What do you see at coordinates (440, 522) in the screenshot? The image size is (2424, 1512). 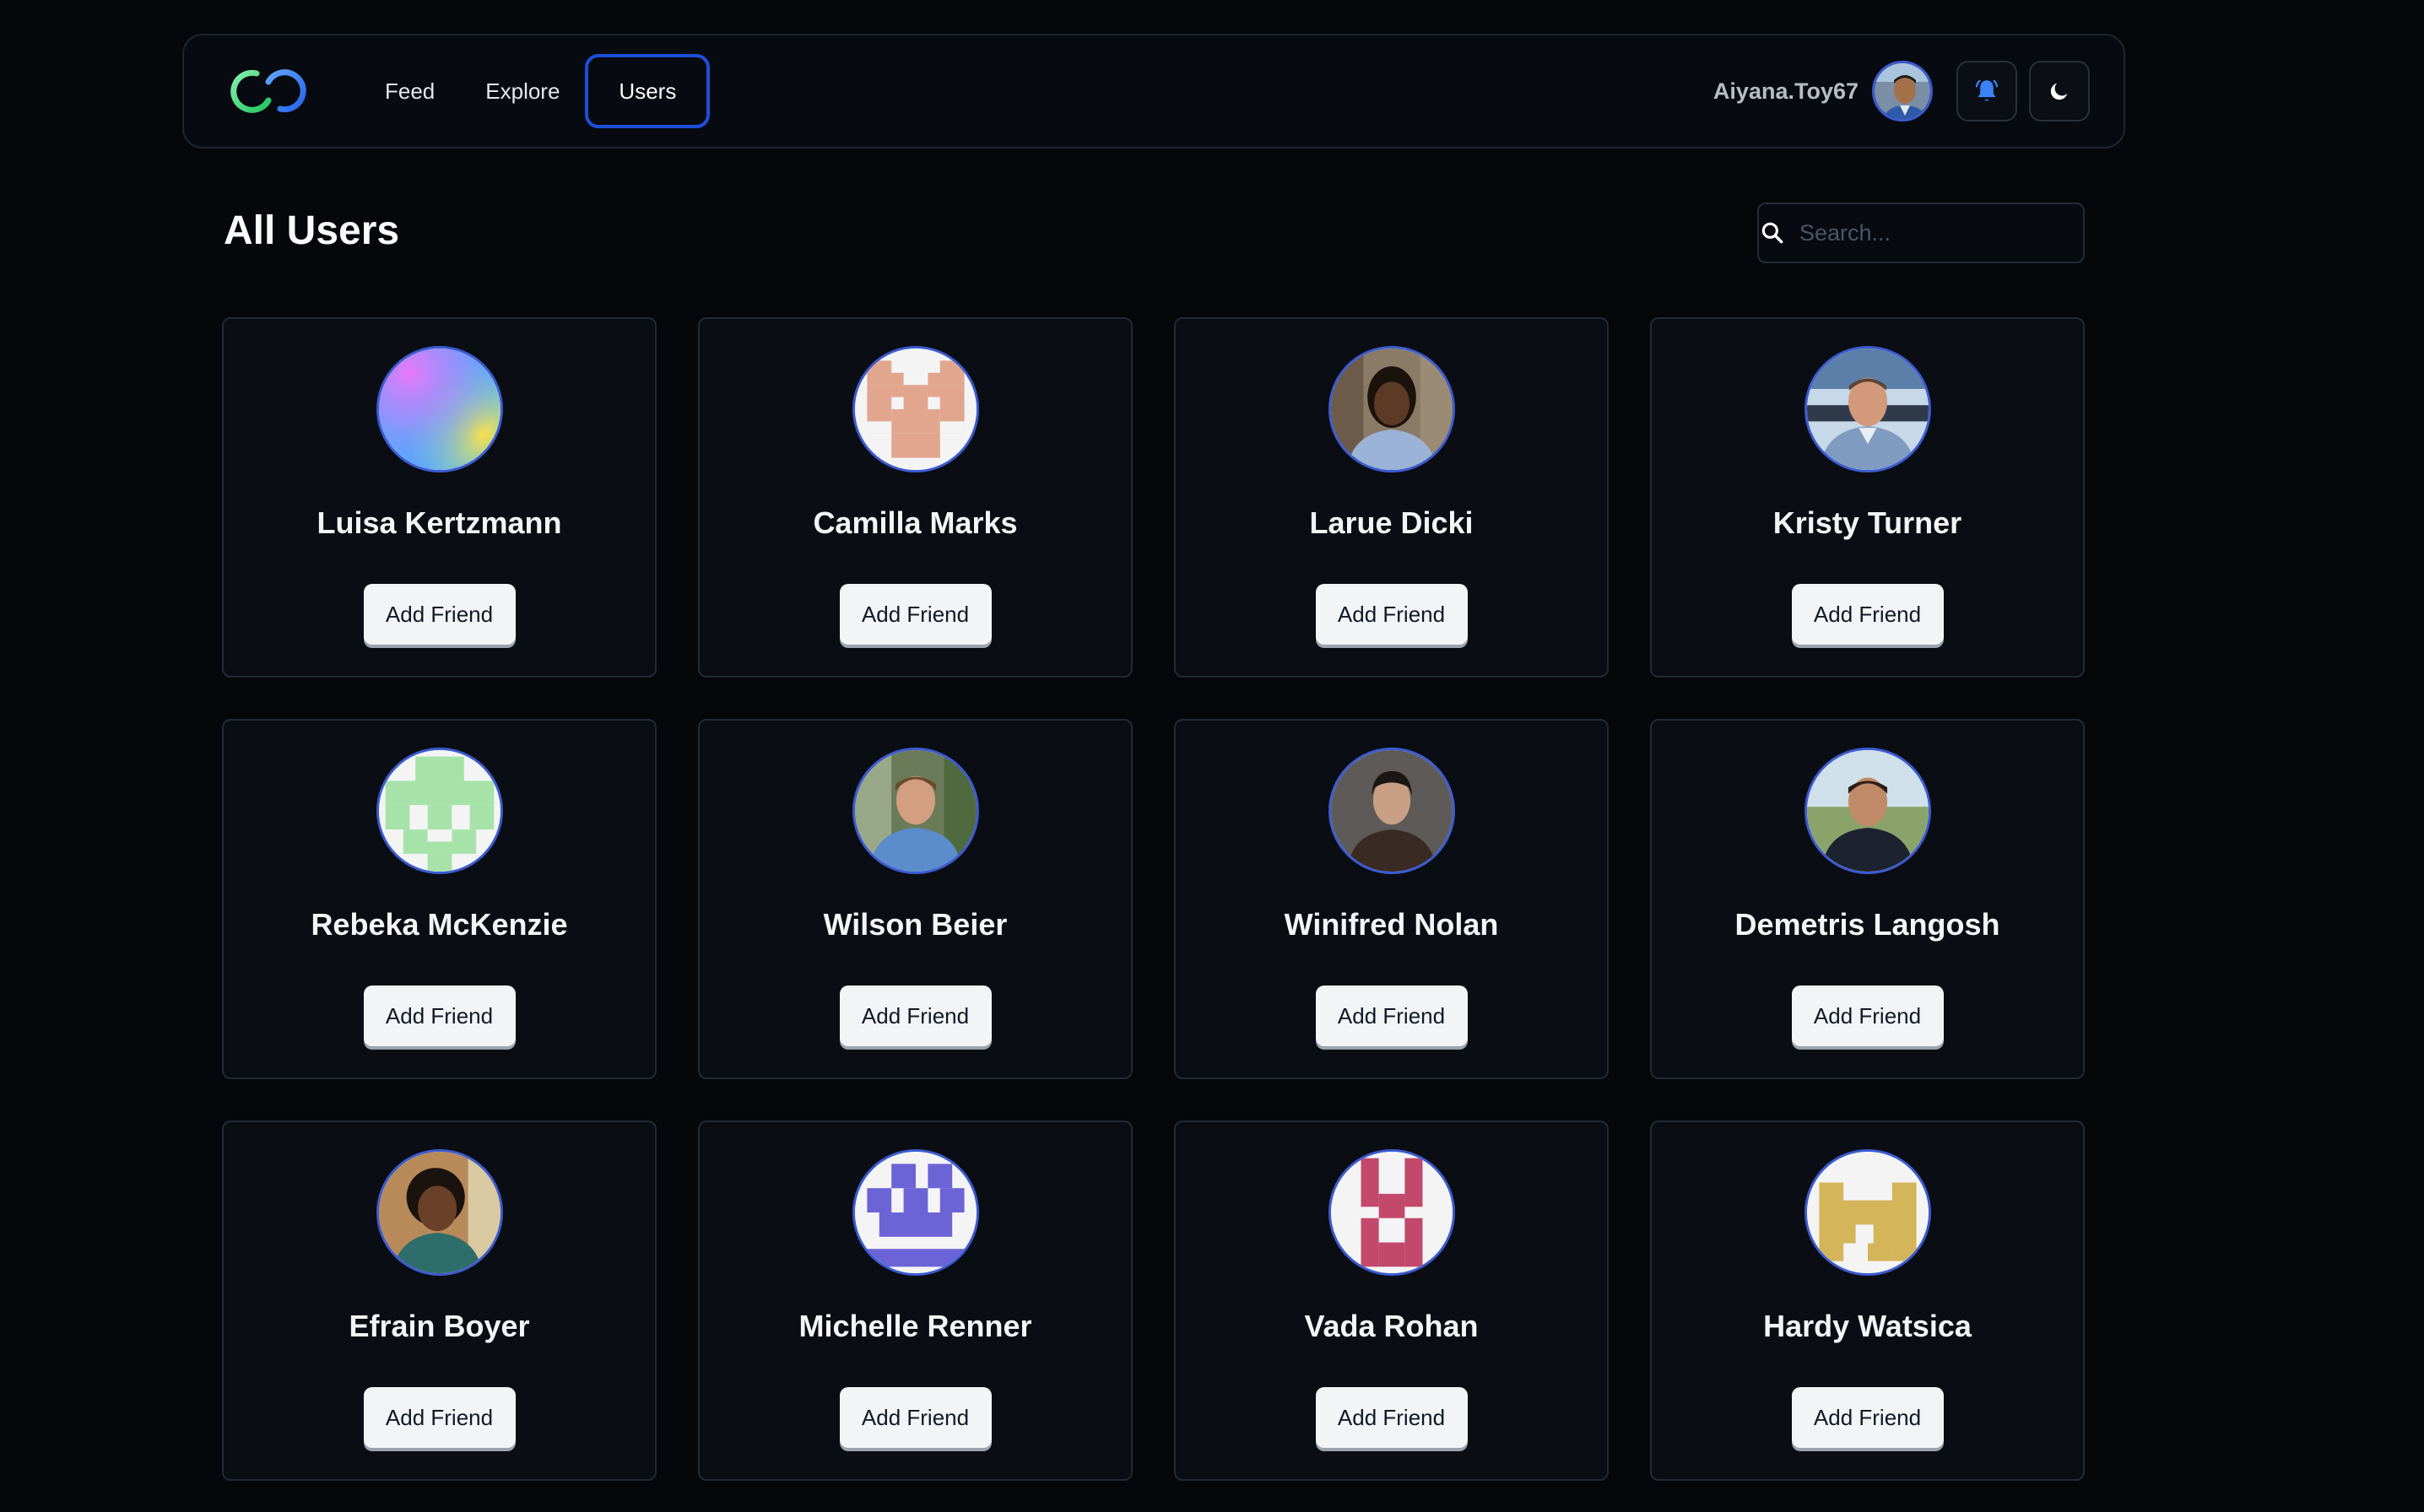 I see `user-name: Luisa Kertzmann` at bounding box center [440, 522].